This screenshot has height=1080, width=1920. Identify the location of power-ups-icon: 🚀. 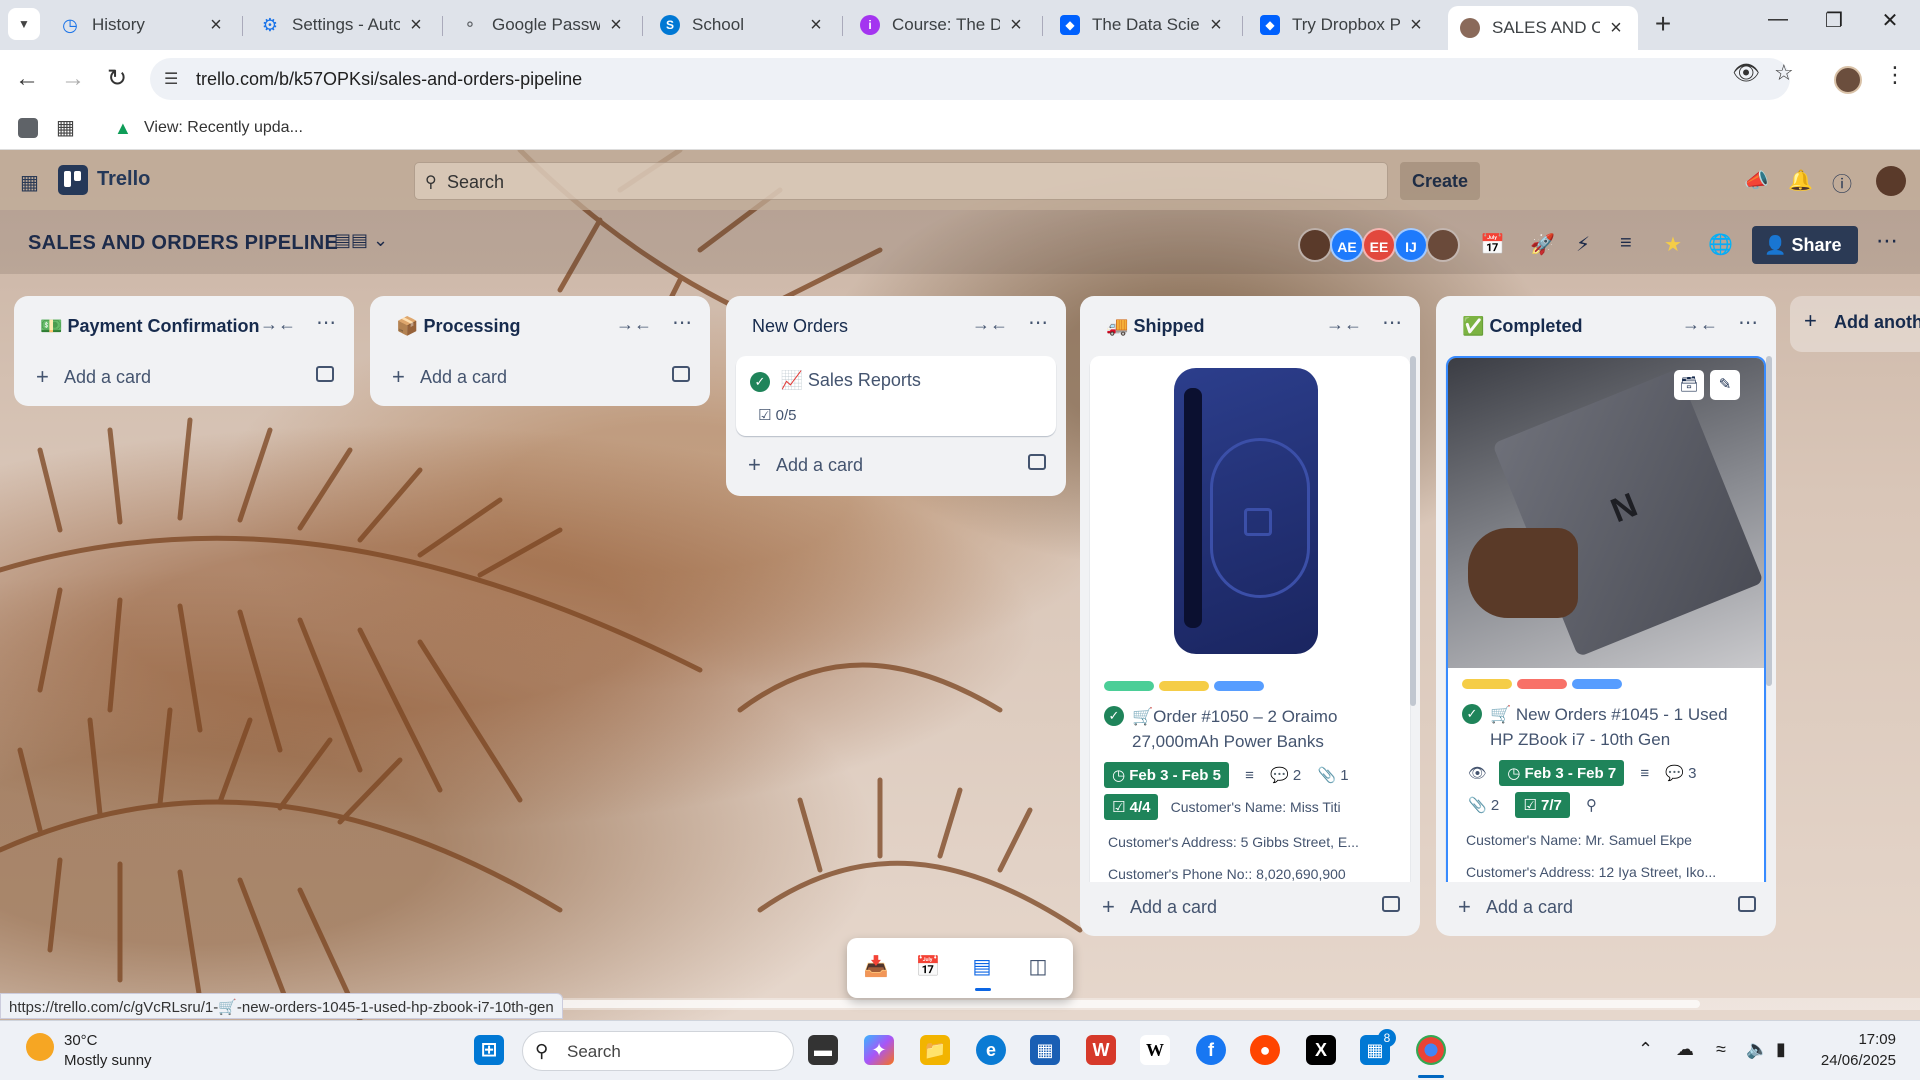
(1542, 244).